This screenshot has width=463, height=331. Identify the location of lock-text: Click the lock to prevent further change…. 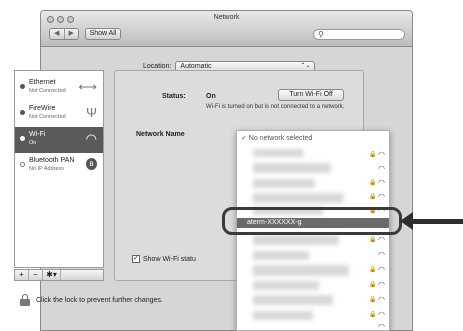
(99, 300).